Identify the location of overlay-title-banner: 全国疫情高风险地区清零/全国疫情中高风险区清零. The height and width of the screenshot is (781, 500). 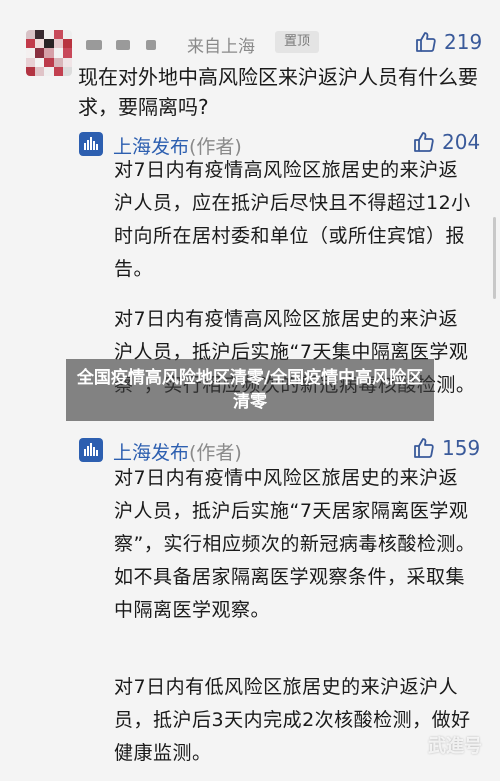
(250, 390).